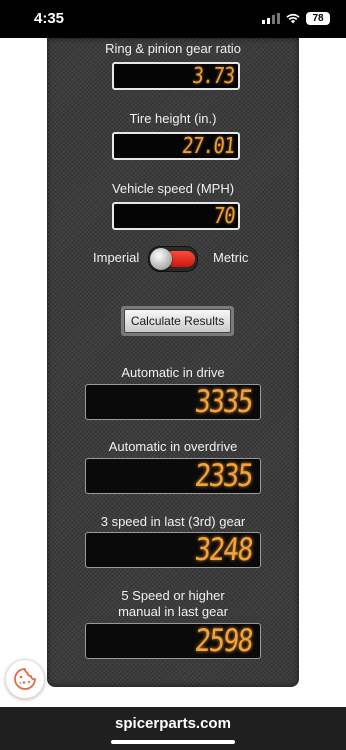 The image size is (346, 750). What do you see at coordinates (318, 18) in the screenshot?
I see `battery-icon: 78` at bounding box center [318, 18].